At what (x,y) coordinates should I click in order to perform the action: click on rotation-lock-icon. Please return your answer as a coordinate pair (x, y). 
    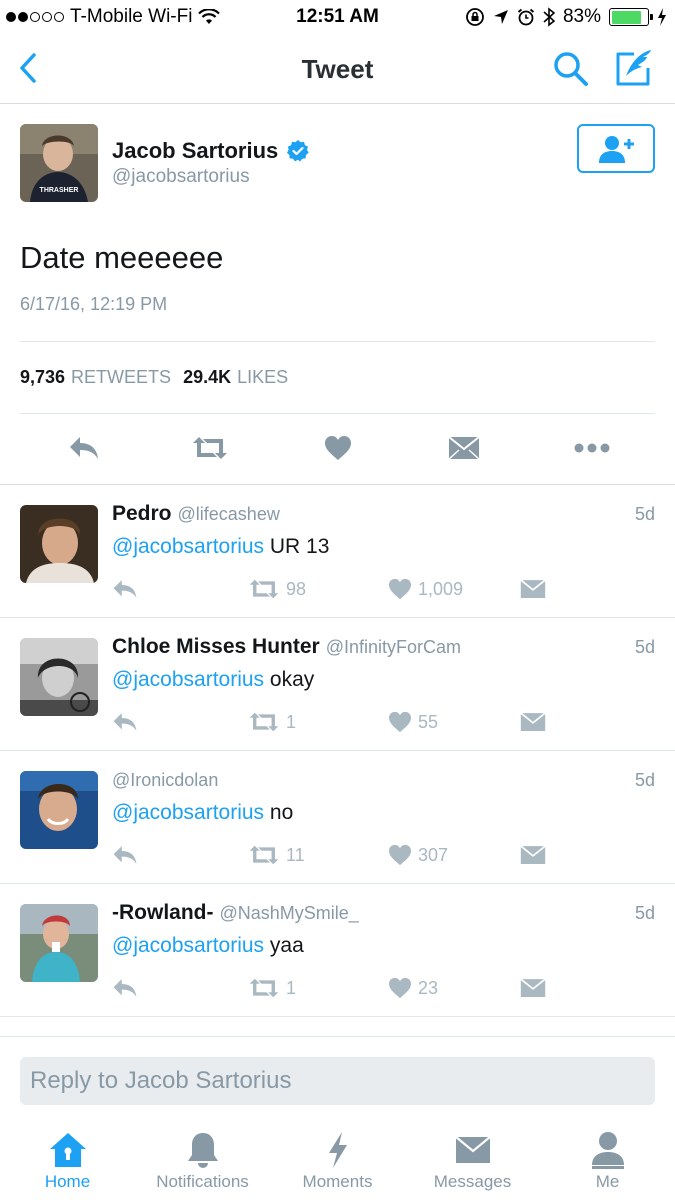
    Looking at the image, I should click on (475, 17).